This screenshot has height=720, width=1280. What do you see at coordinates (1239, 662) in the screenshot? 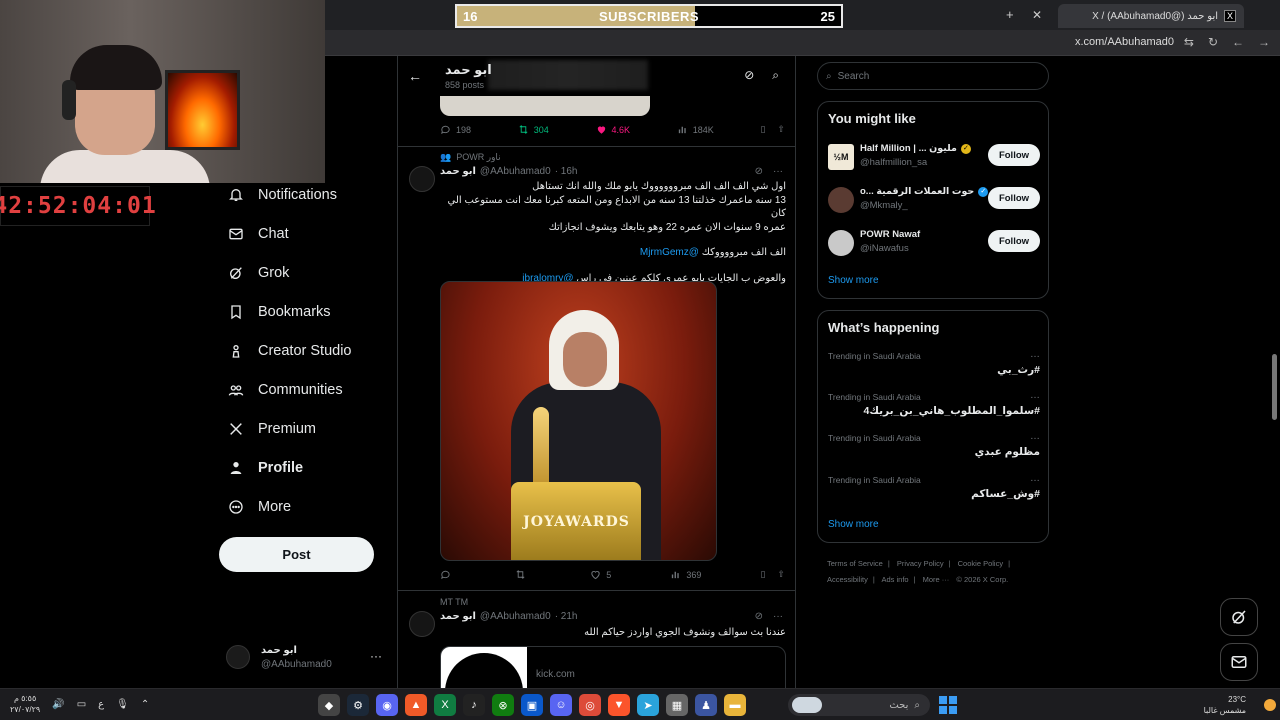
I see `messages-fab-button` at bounding box center [1239, 662].